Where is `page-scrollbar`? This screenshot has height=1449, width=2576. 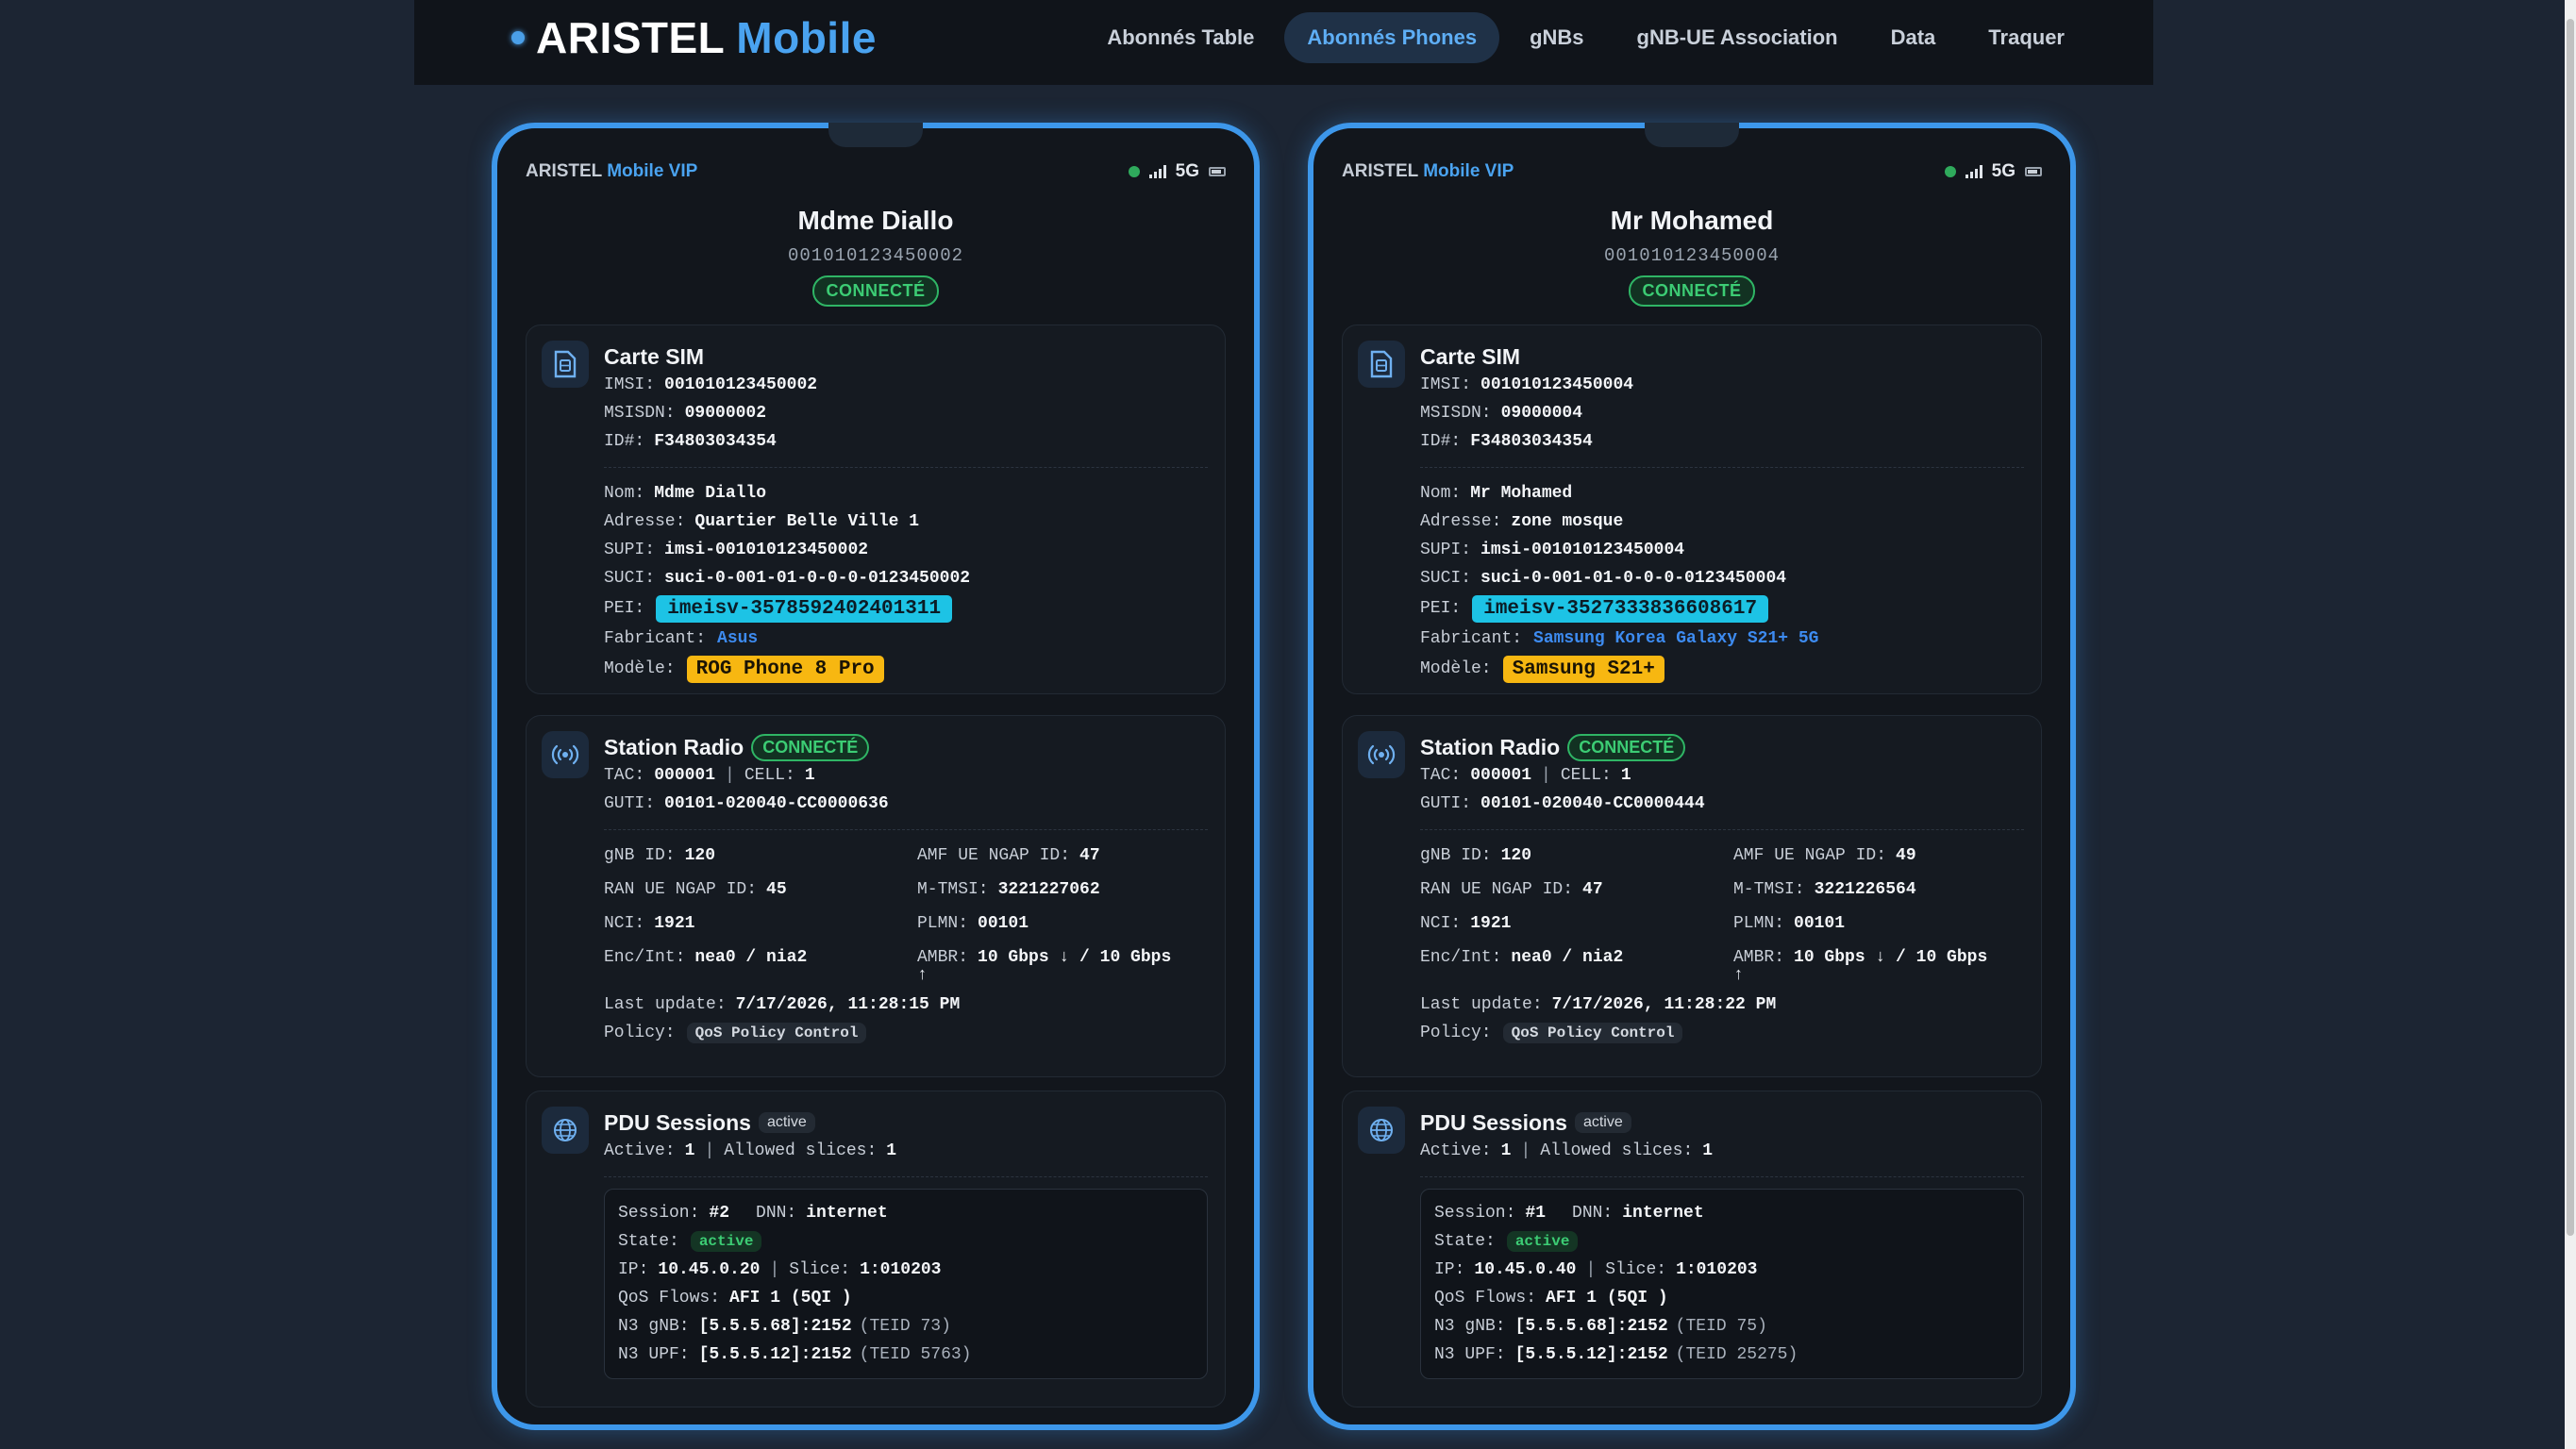
page-scrollbar is located at coordinates (2570, 724).